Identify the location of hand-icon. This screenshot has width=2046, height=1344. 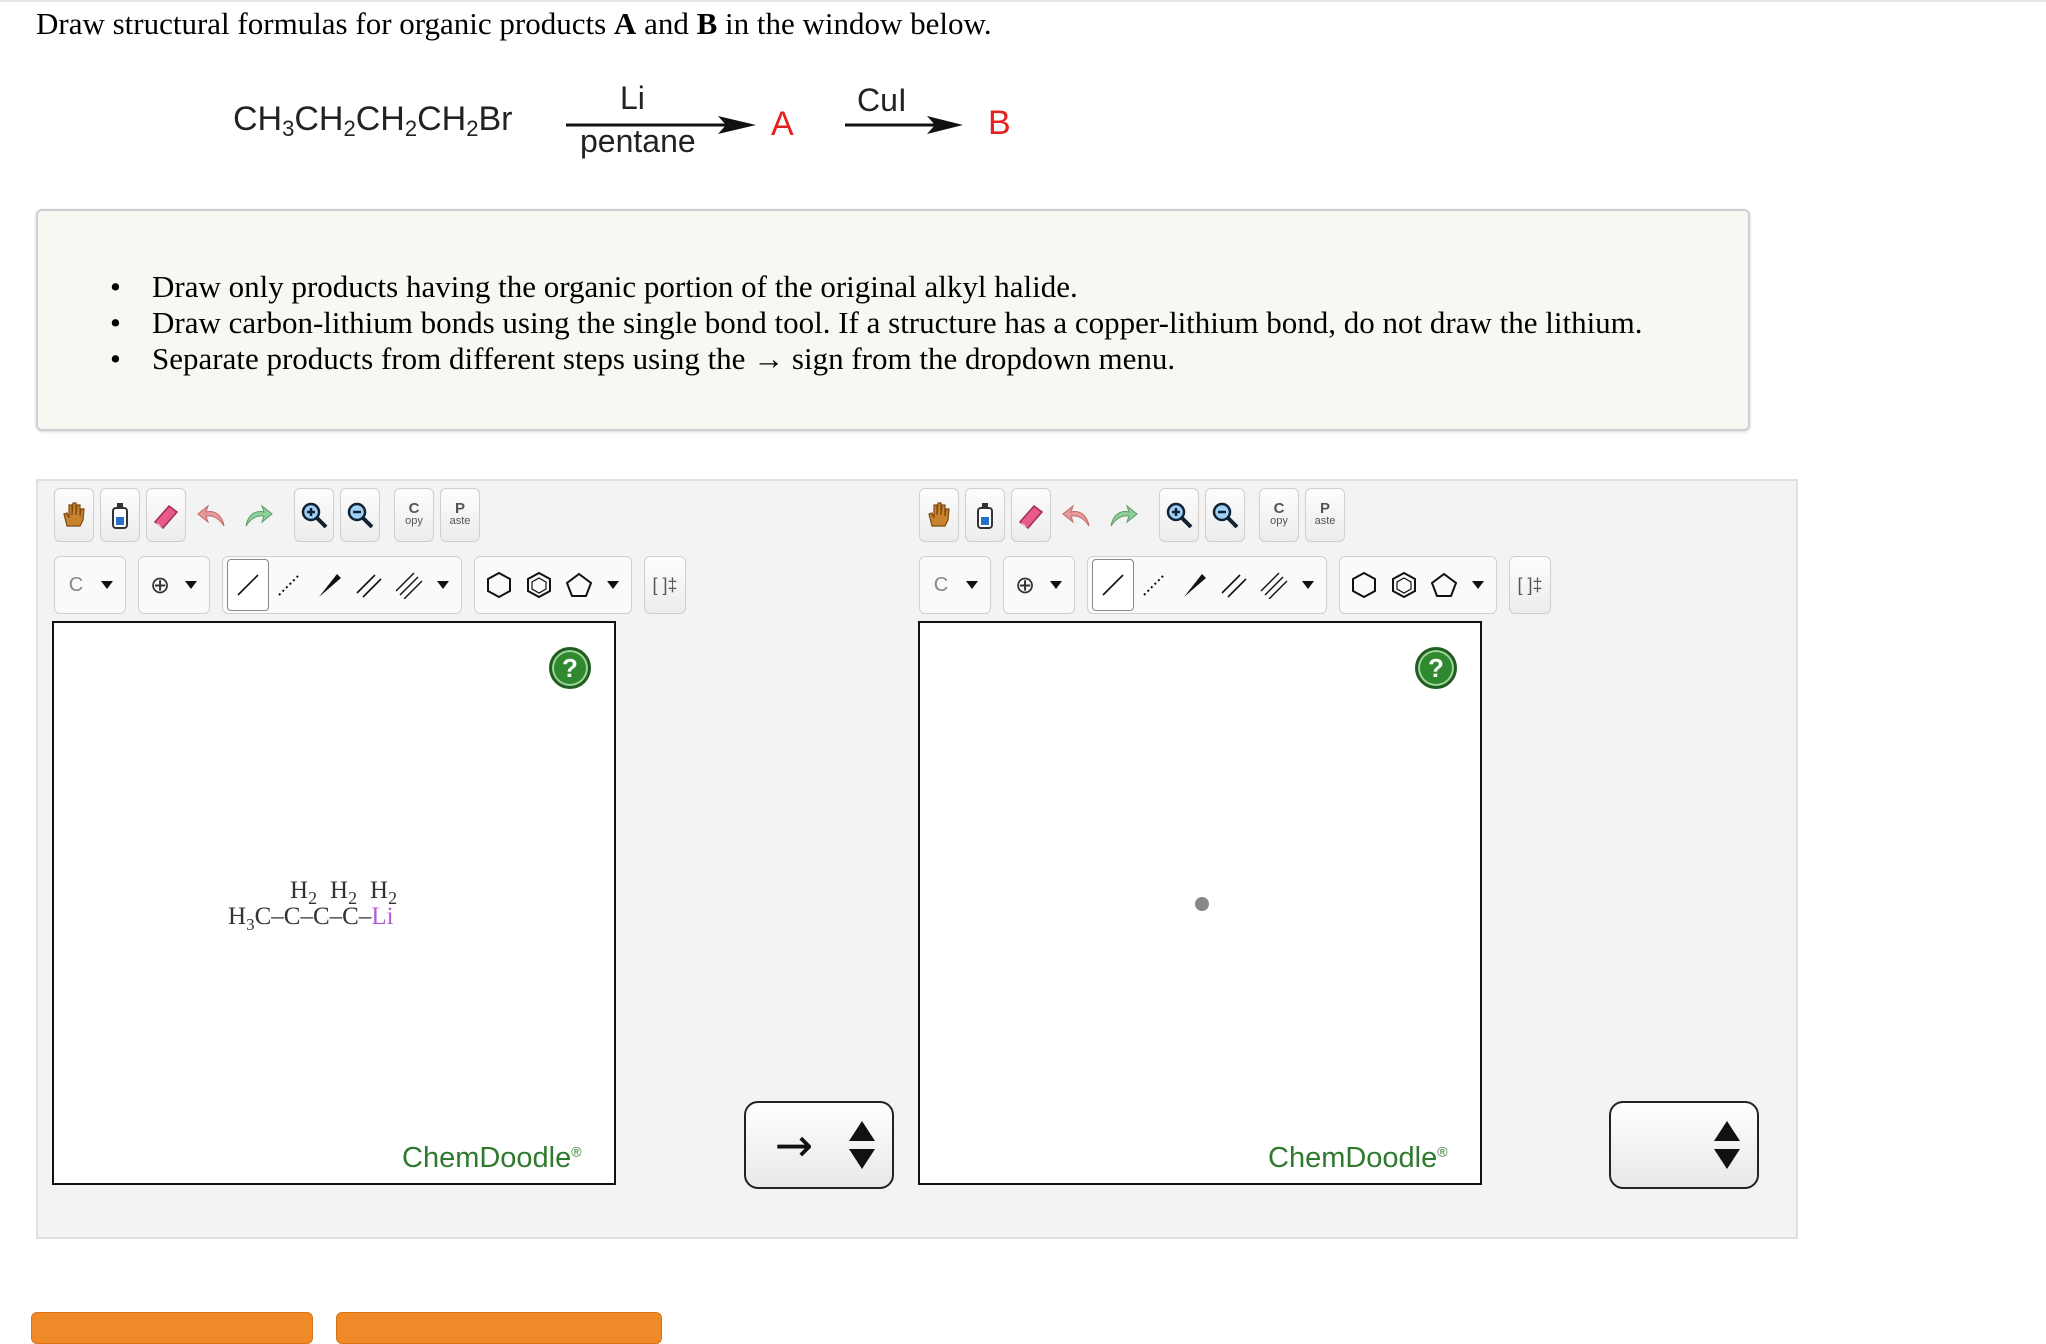
(939, 514).